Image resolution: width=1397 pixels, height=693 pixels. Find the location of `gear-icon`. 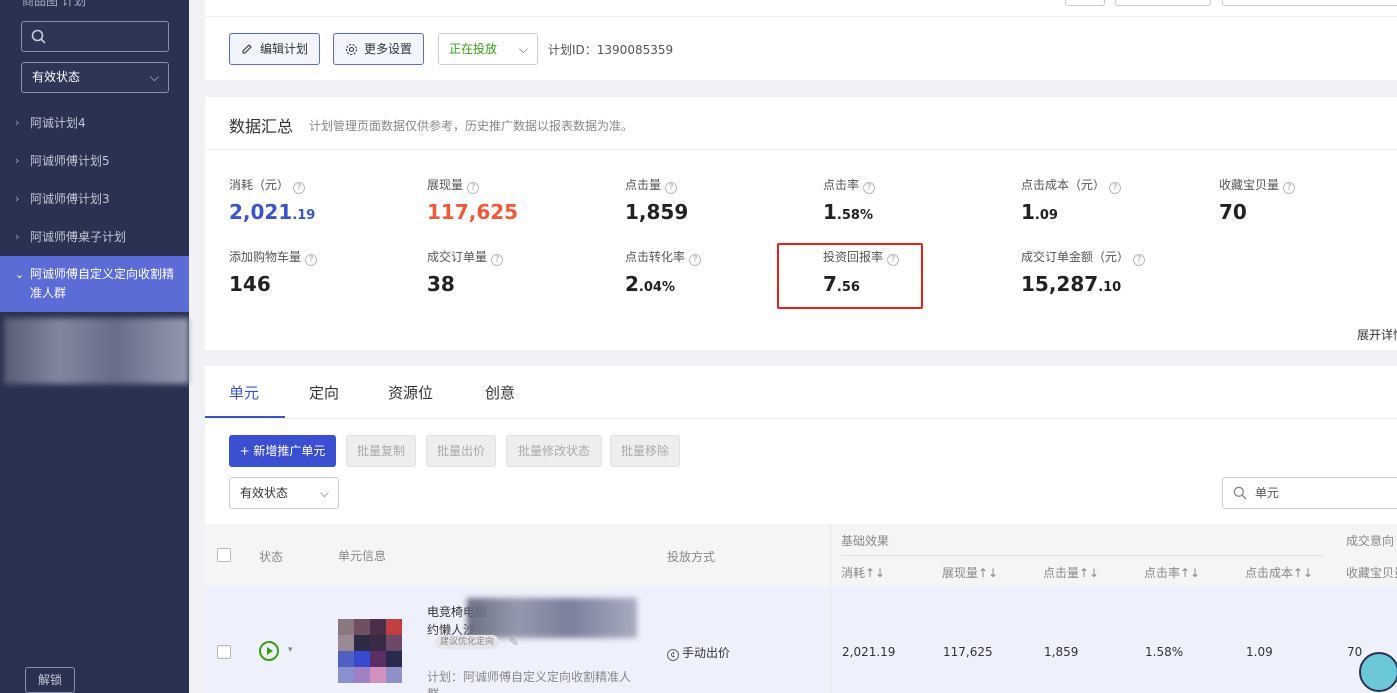

gear-icon is located at coordinates (351, 49).